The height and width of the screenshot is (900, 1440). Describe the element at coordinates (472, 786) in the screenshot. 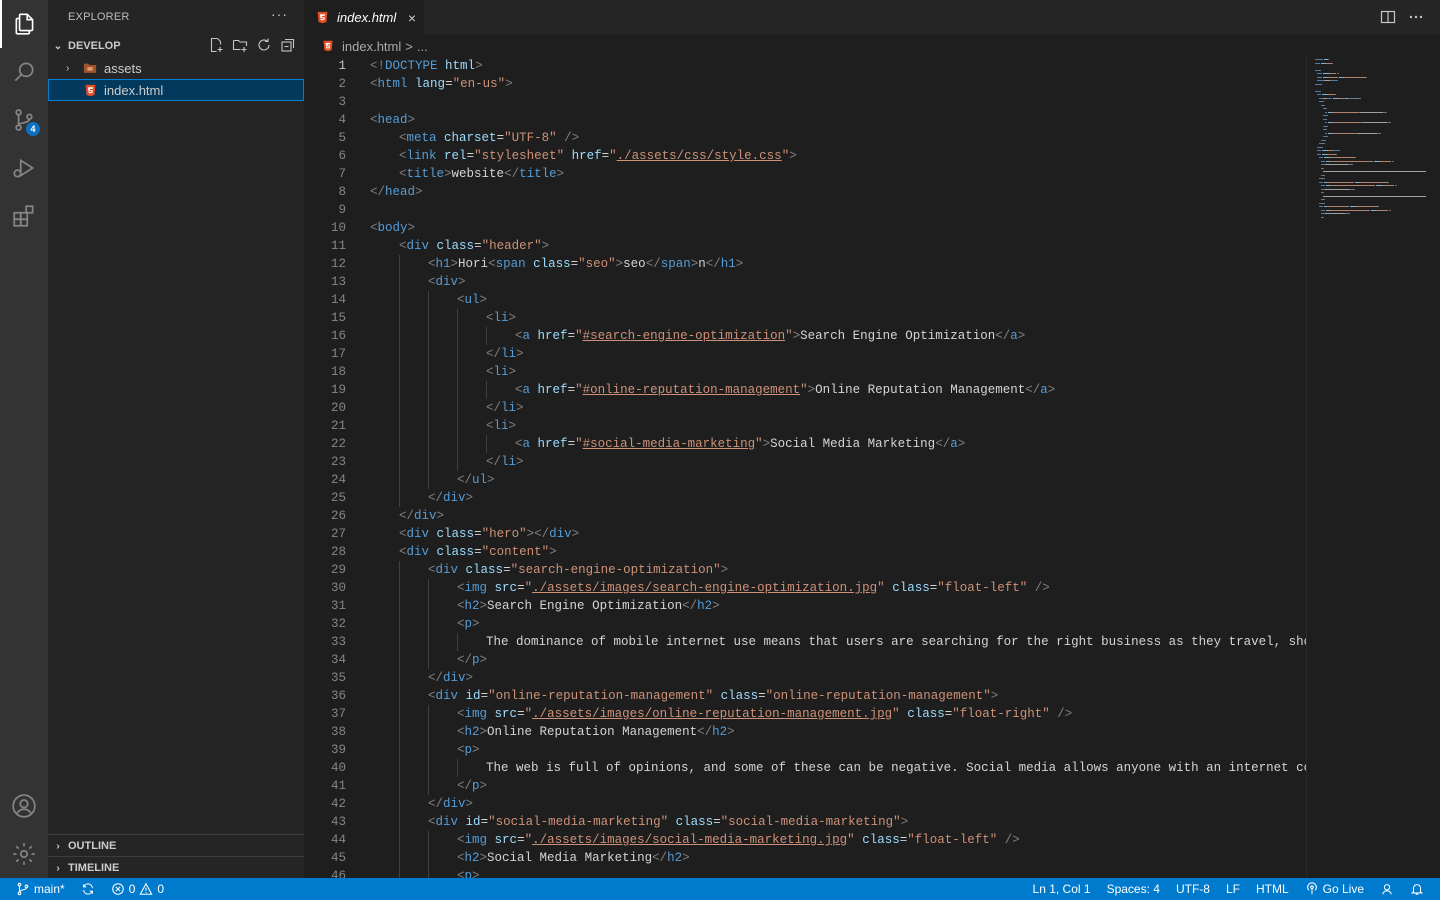

I see `code-line: </p>` at that location.